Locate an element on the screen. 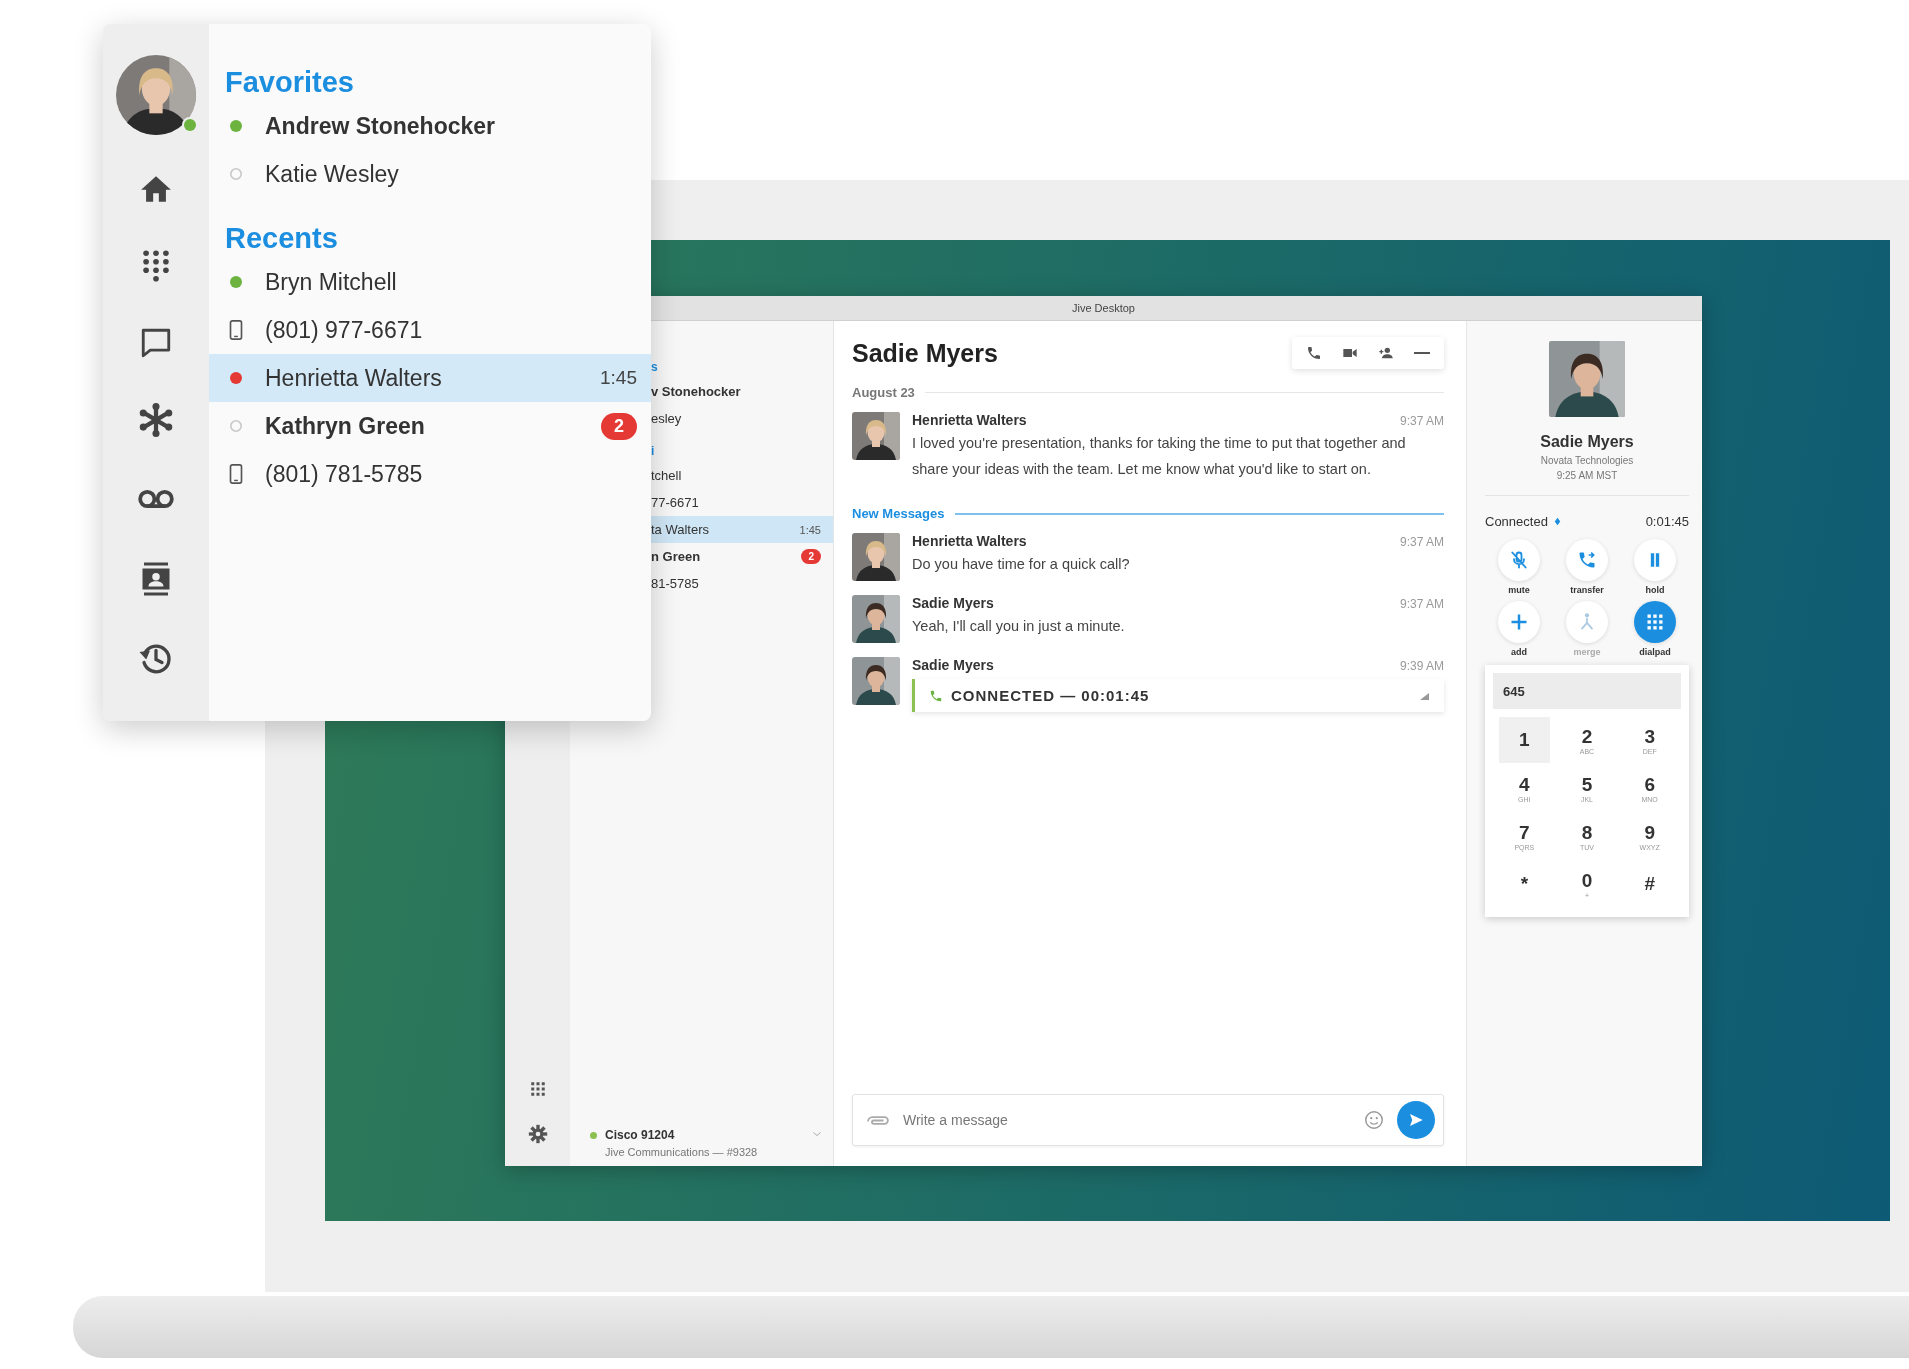  minimize-icon is located at coordinates (1422, 353).